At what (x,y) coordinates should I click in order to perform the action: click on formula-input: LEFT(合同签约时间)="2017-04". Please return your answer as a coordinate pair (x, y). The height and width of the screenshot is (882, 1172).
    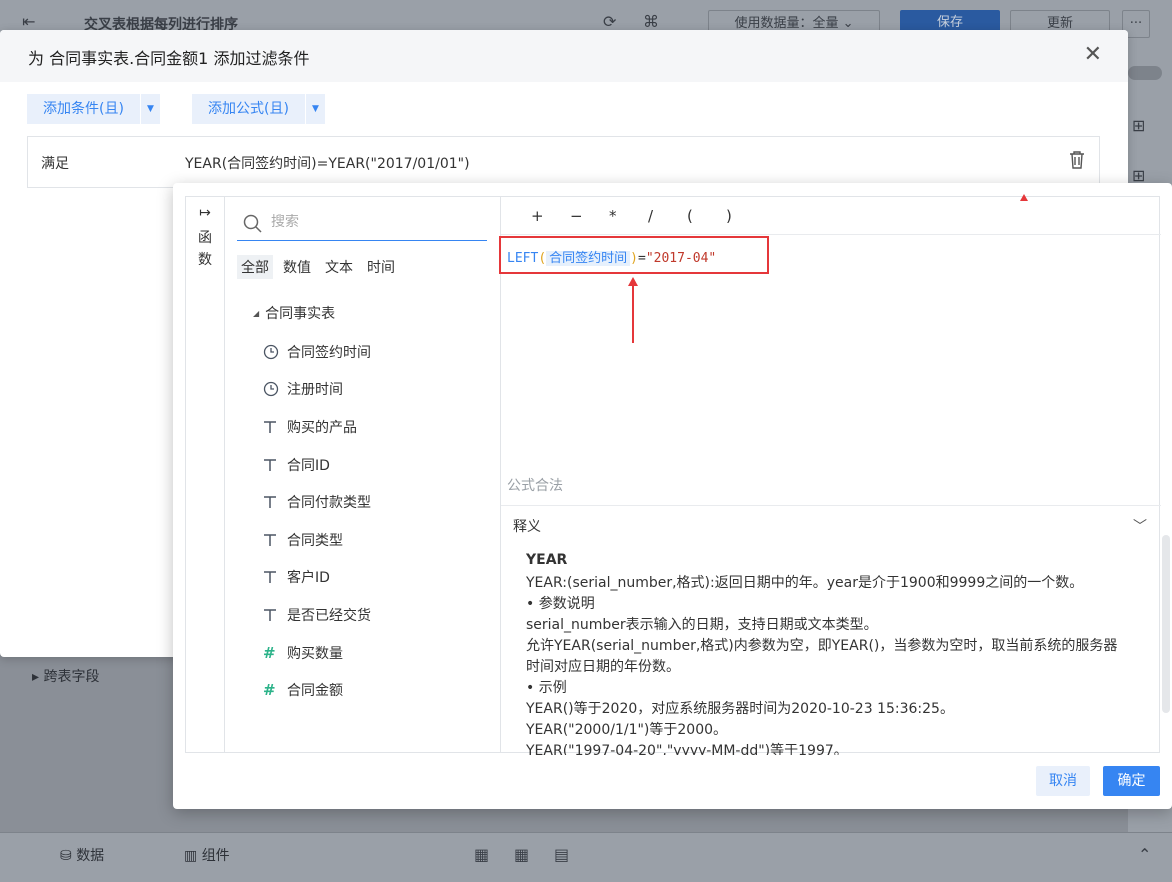
    Looking at the image, I should click on (611, 256).